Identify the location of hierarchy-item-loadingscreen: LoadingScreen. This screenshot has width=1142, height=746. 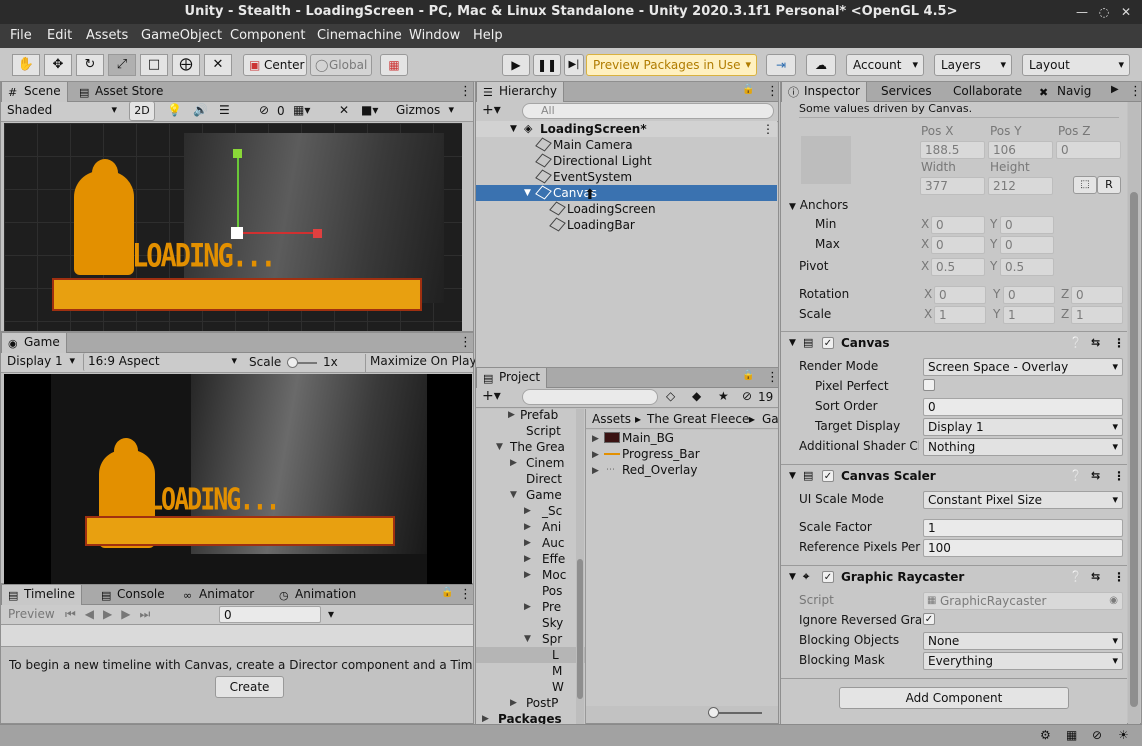
(626, 209).